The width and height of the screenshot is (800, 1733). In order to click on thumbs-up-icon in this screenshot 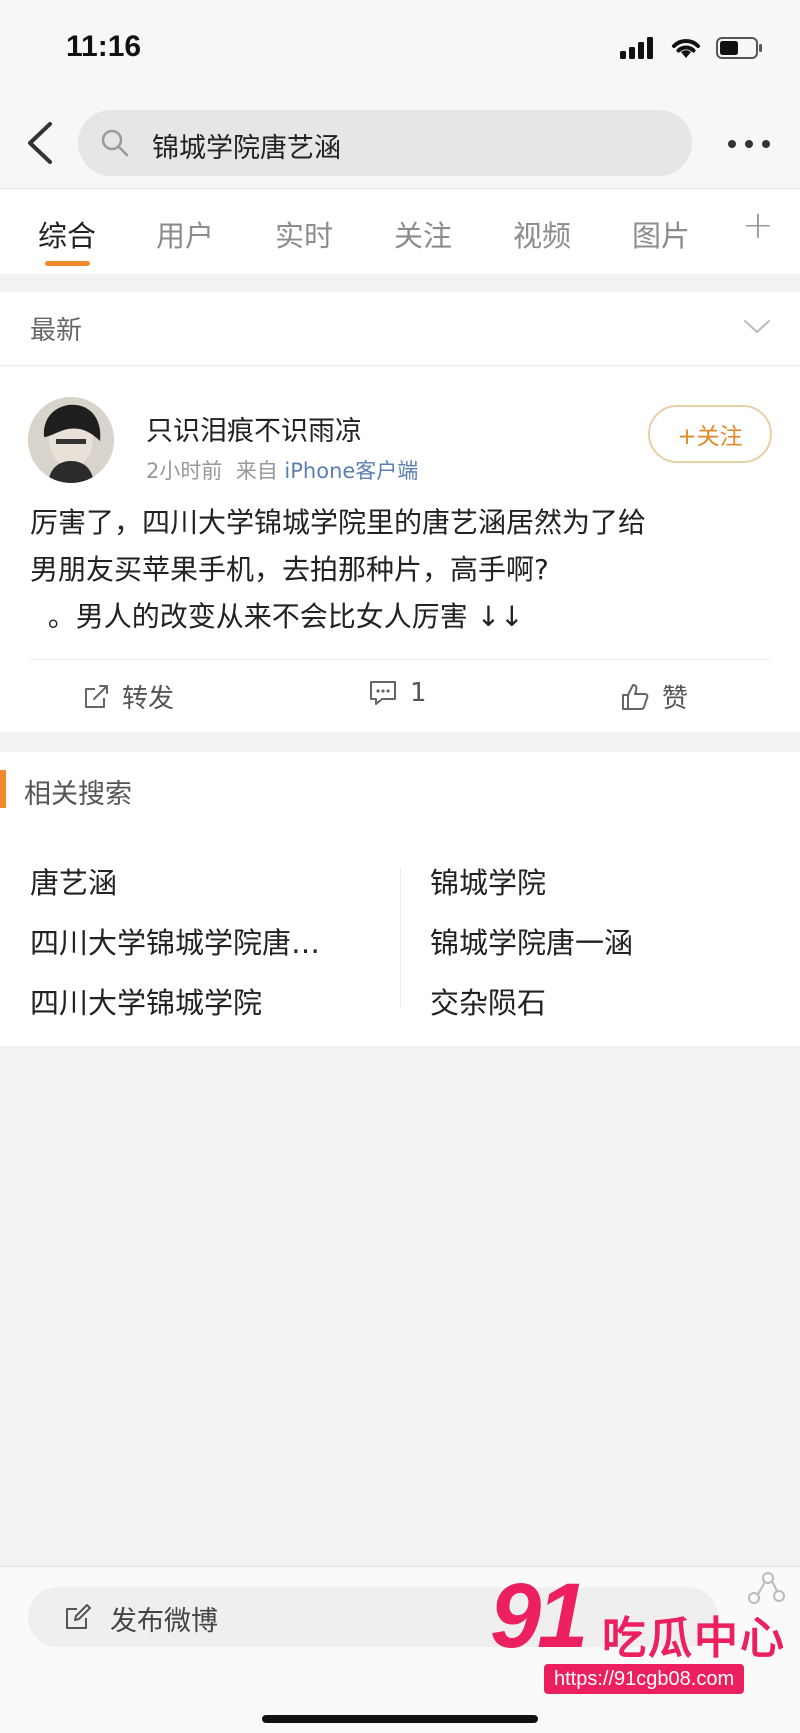, I will do `click(635, 696)`.